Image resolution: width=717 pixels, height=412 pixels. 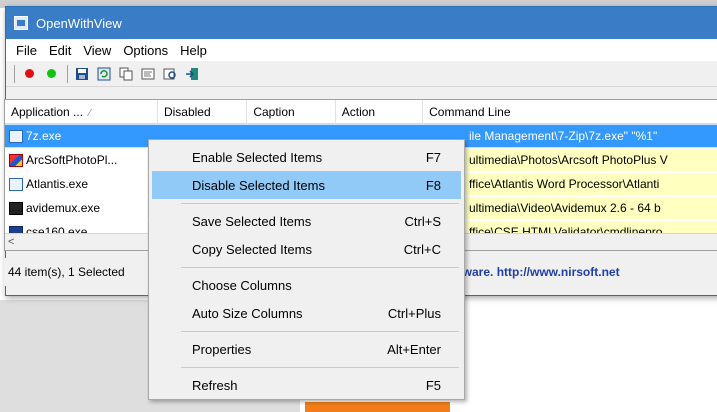 What do you see at coordinates (16, 160) in the screenshot?
I see `arcsoft-icon` at bounding box center [16, 160].